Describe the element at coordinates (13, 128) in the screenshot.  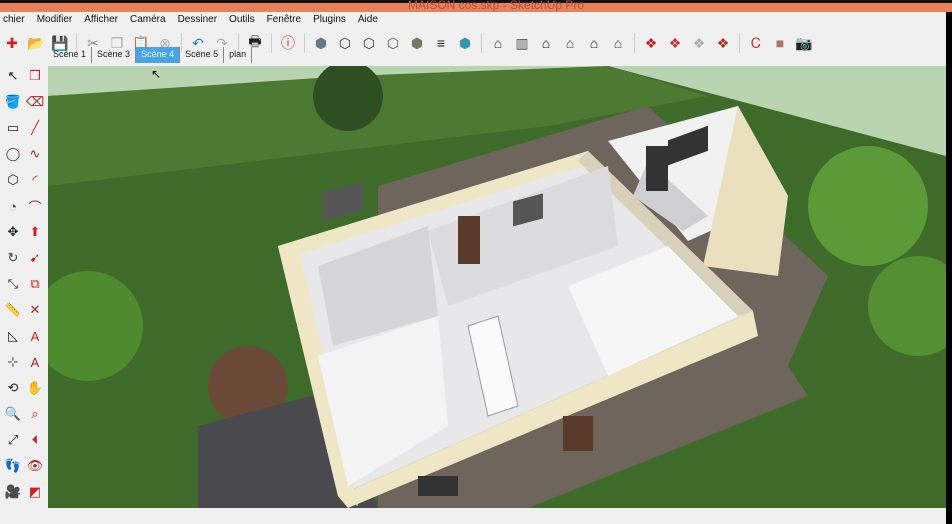
I see `rectangle-icon: ▭` at that location.